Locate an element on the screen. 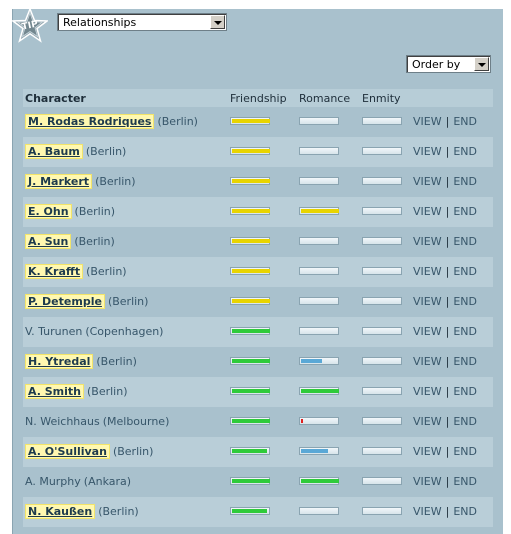  character-cell: A. Smith (Berlin) is located at coordinates (76, 391).